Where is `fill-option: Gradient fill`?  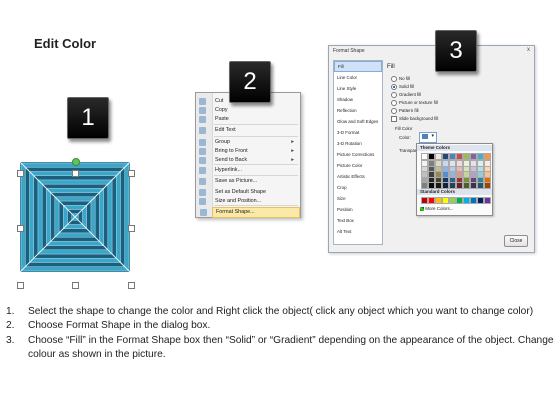 fill-option: Gradient fill is located at coordinates (406, 95).